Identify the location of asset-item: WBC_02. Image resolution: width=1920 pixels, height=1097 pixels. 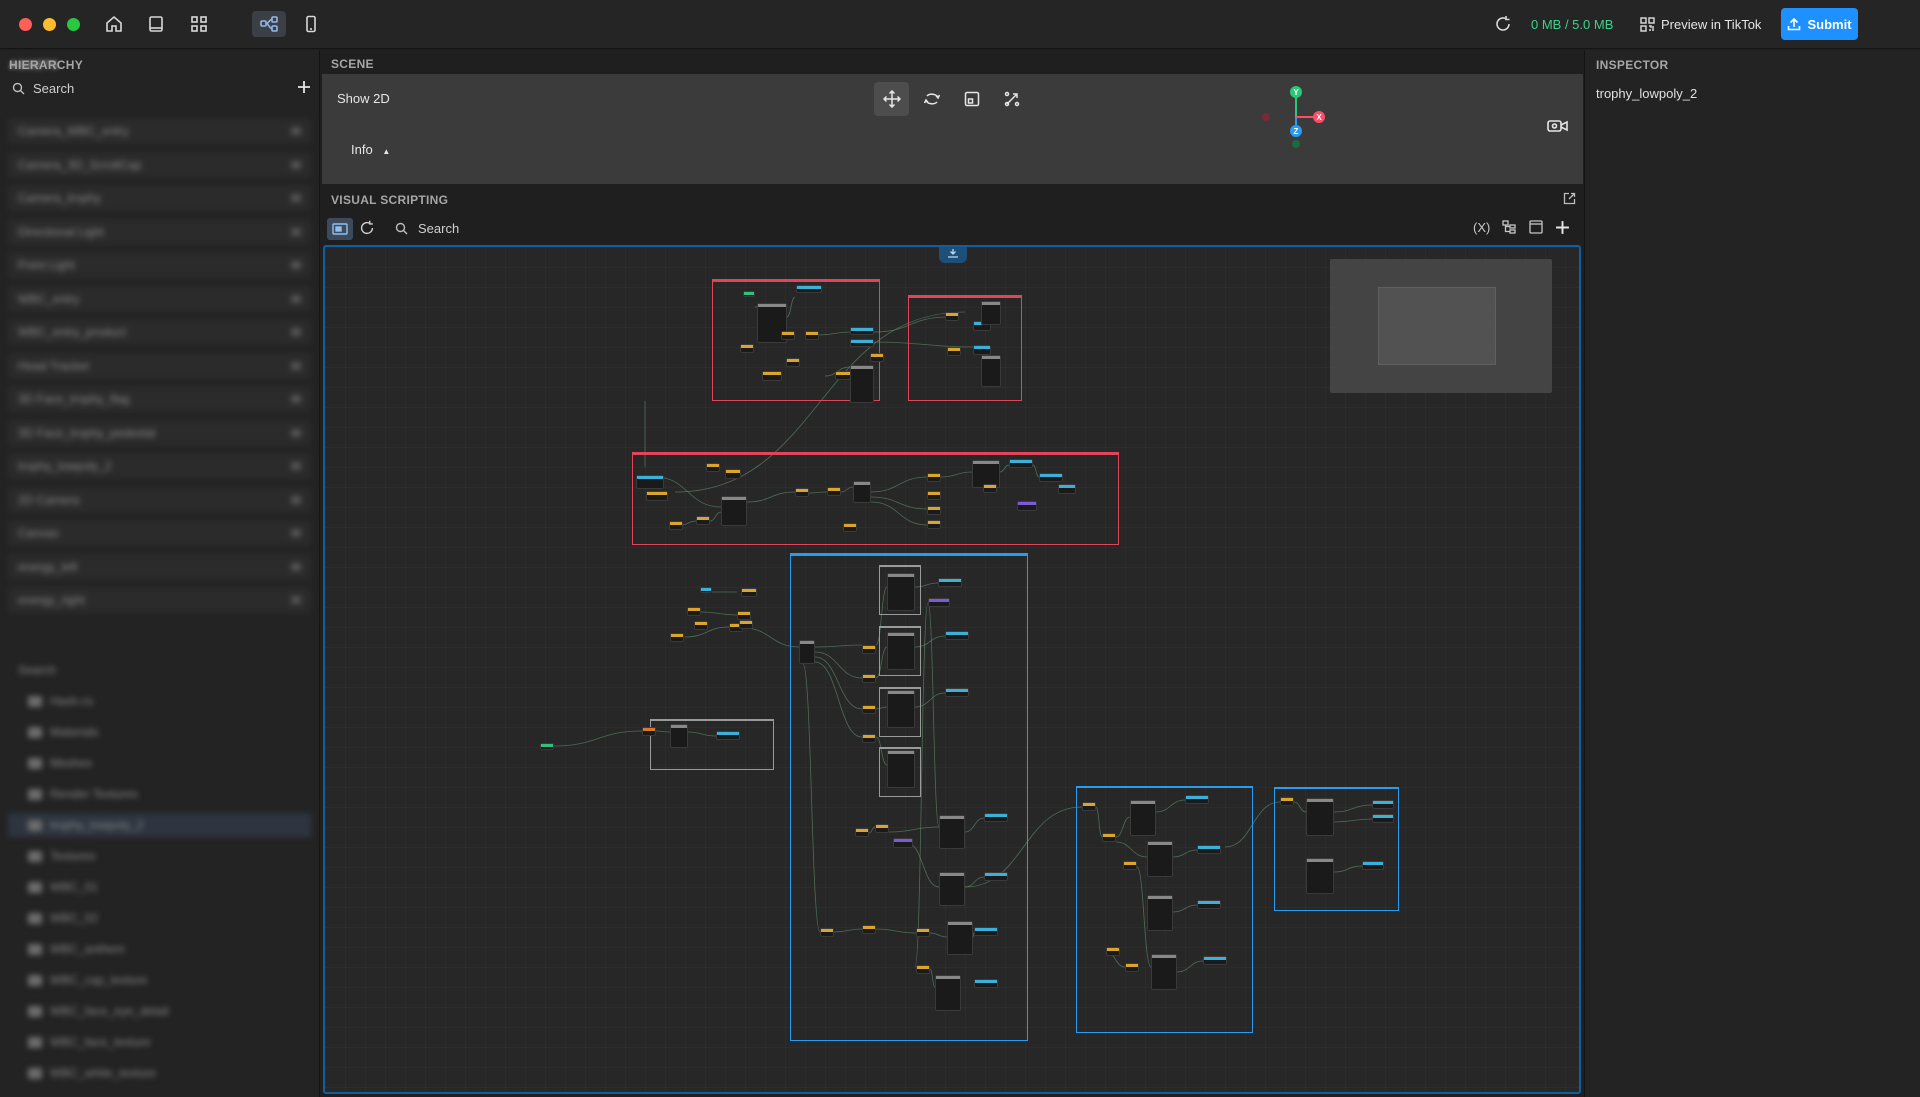
(159, 918).